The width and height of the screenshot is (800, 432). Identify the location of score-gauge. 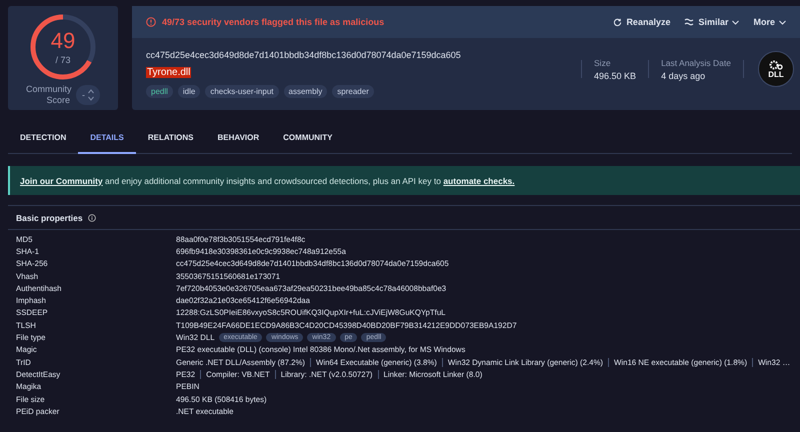
(63, 47).